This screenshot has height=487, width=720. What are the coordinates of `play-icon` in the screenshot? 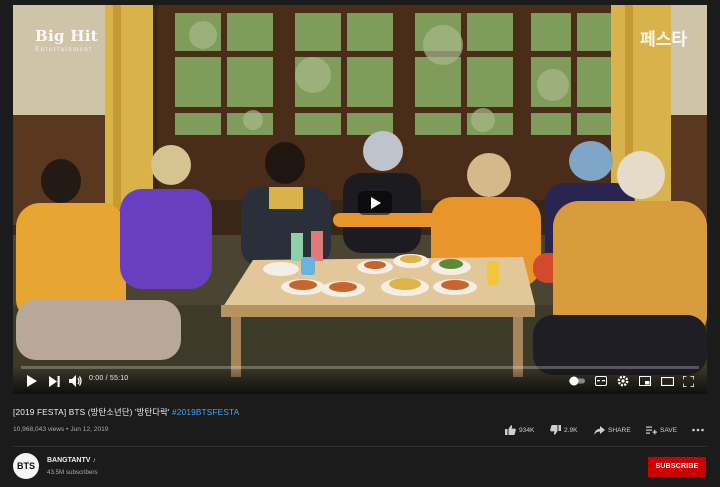 It's located at (32, 381).